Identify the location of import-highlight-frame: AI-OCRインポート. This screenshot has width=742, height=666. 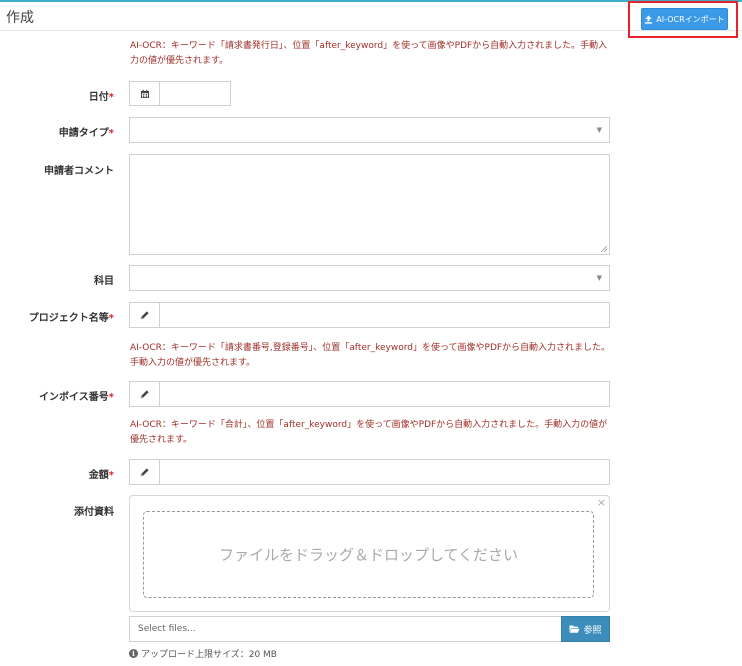
(683, 19).